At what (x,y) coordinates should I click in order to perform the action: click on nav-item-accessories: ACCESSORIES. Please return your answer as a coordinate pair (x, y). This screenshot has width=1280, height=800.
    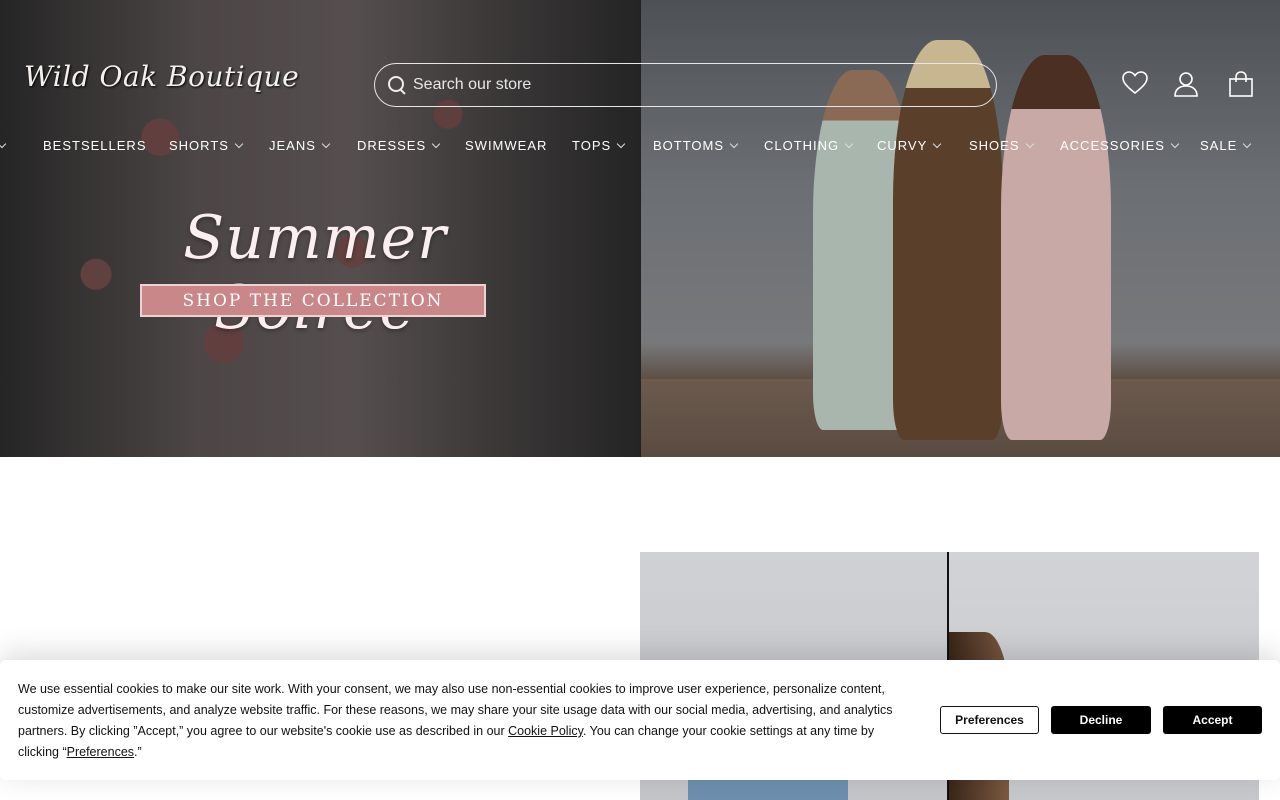
    Looking at the image, I should click on (1120, 145).